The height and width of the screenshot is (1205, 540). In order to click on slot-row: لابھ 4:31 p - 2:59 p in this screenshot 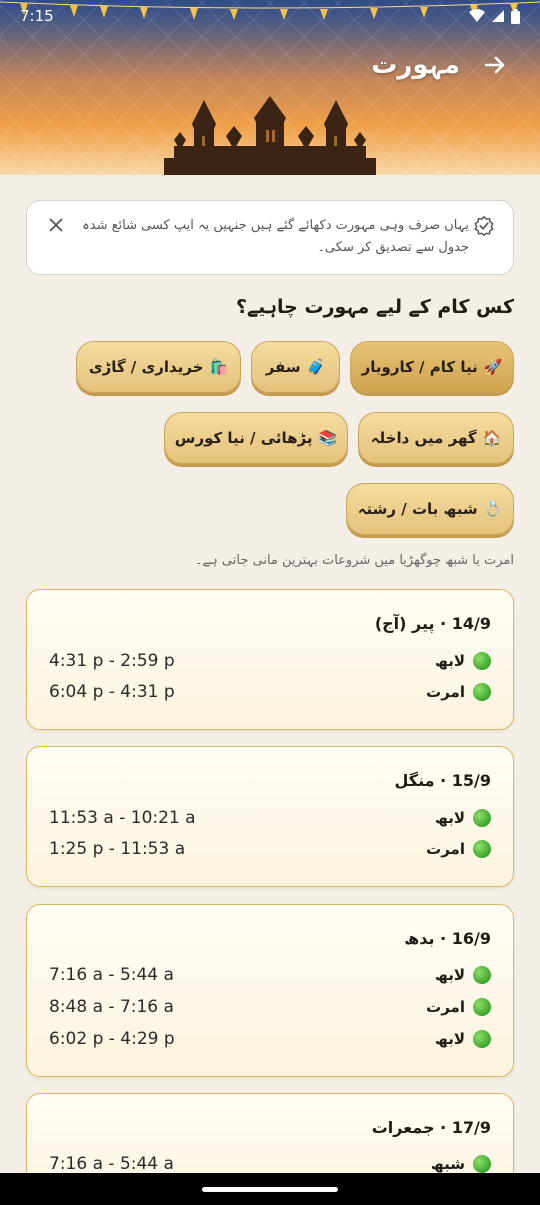, I will do `click(270, 661)`.